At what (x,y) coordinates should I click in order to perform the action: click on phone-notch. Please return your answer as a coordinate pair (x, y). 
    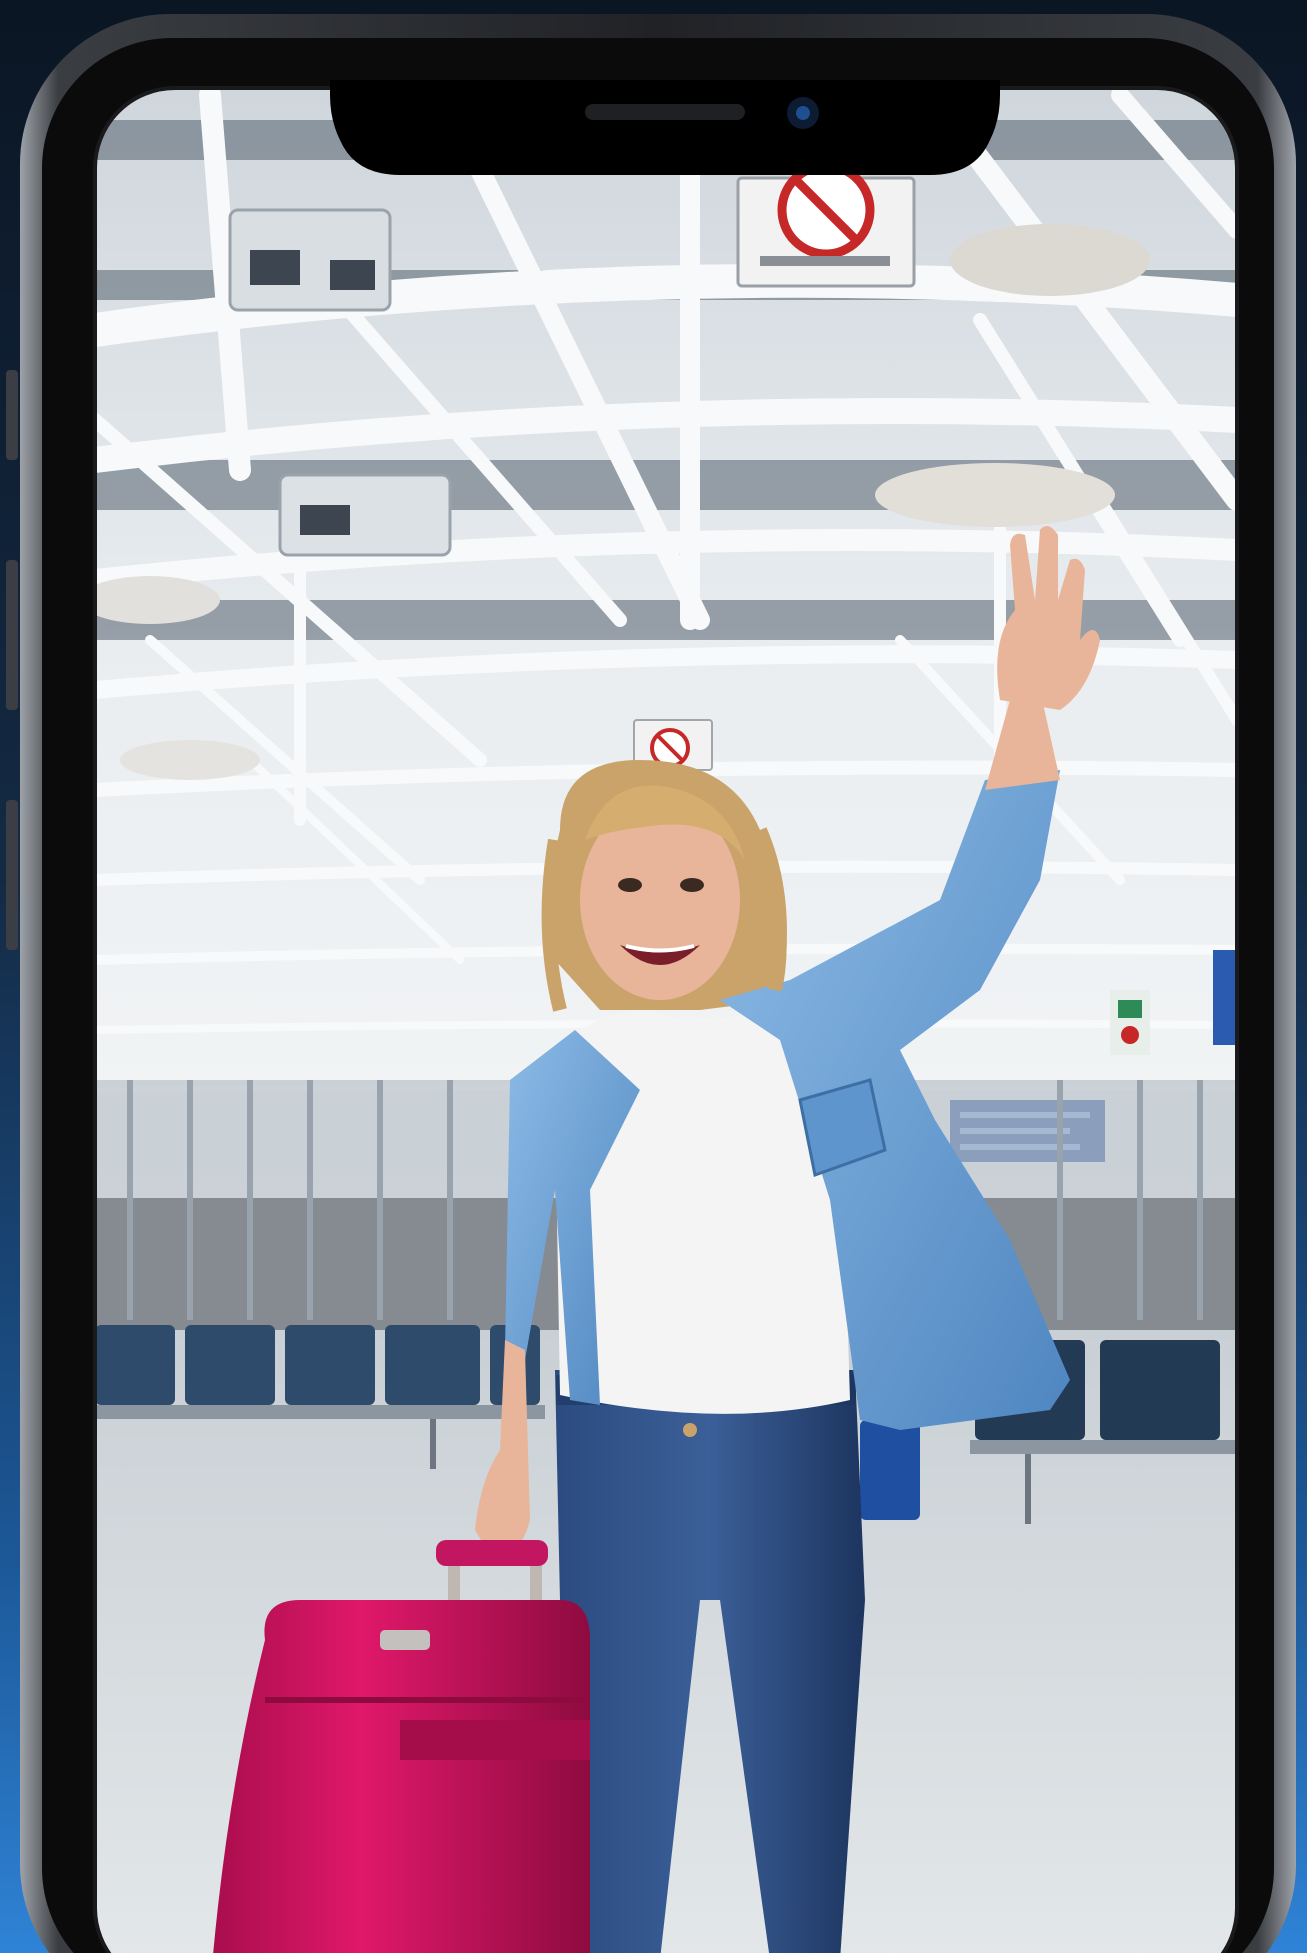
    Looking at the image, I should click on (665, 127).